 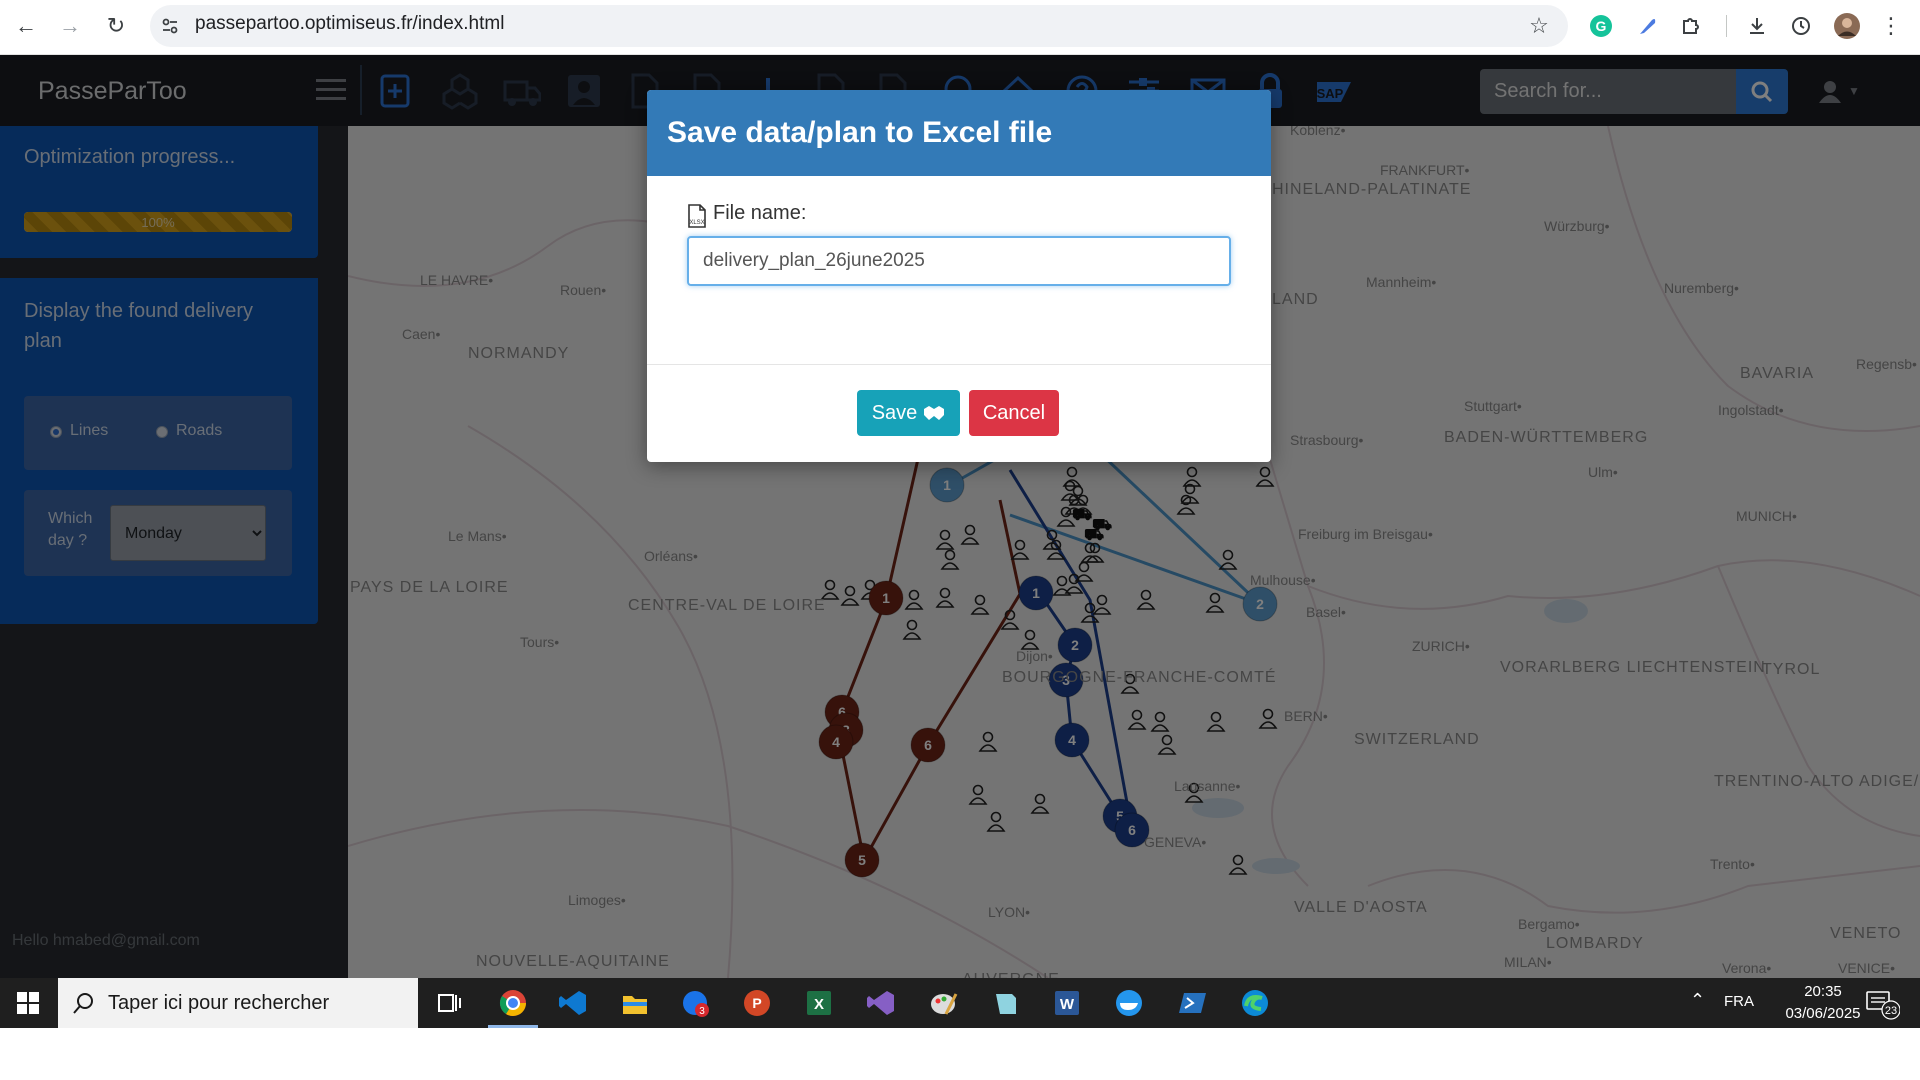 I want to click on svg-text: X, so click(x=819, y=1004).